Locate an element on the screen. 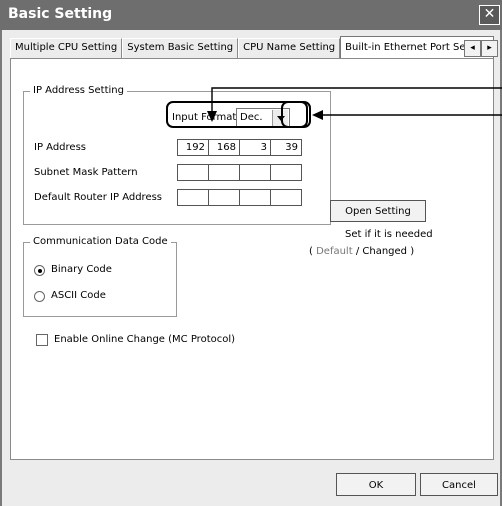 This screenshot has height=506, width=502. ok-button: OK is located at coordinates (376, 484).